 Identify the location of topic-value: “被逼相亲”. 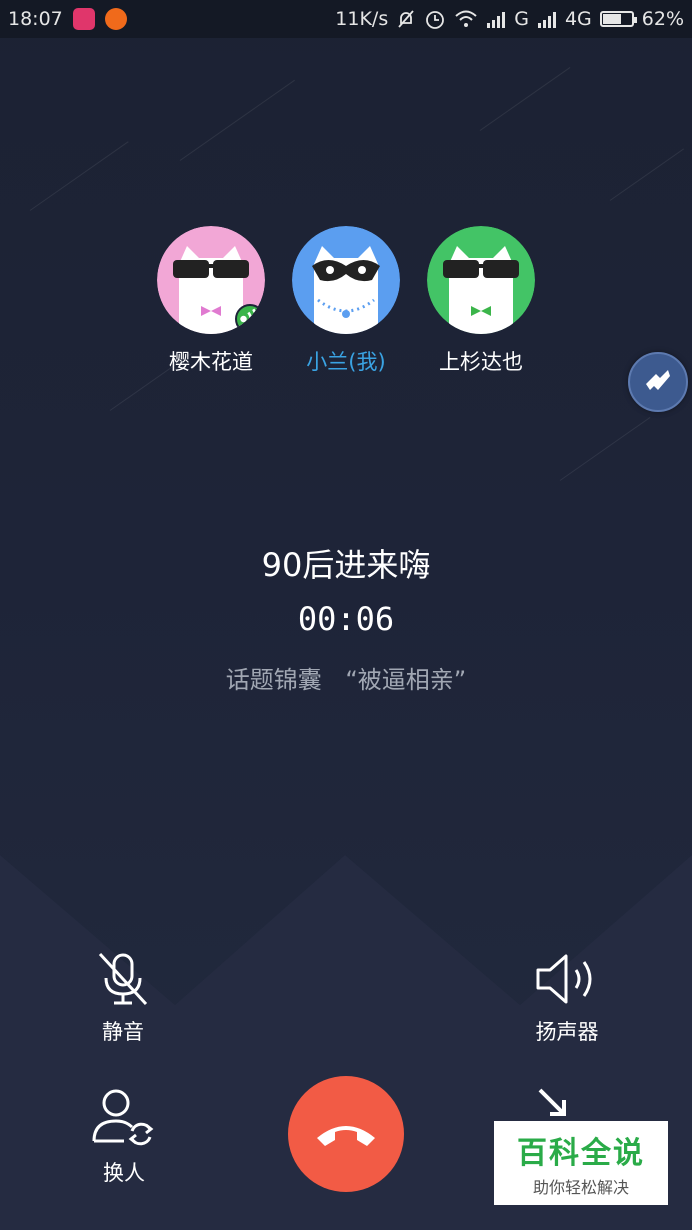
(406, 680).